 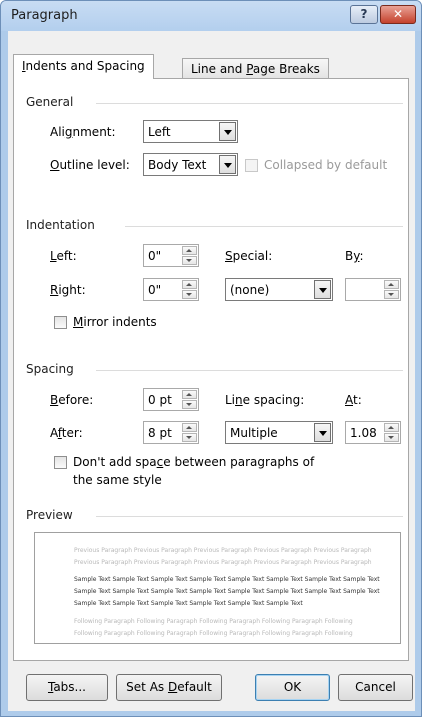 What do you see at coordinates (364, 14) in the screenshot?
I see `help-button: ?` at bounding box center [364, 14].